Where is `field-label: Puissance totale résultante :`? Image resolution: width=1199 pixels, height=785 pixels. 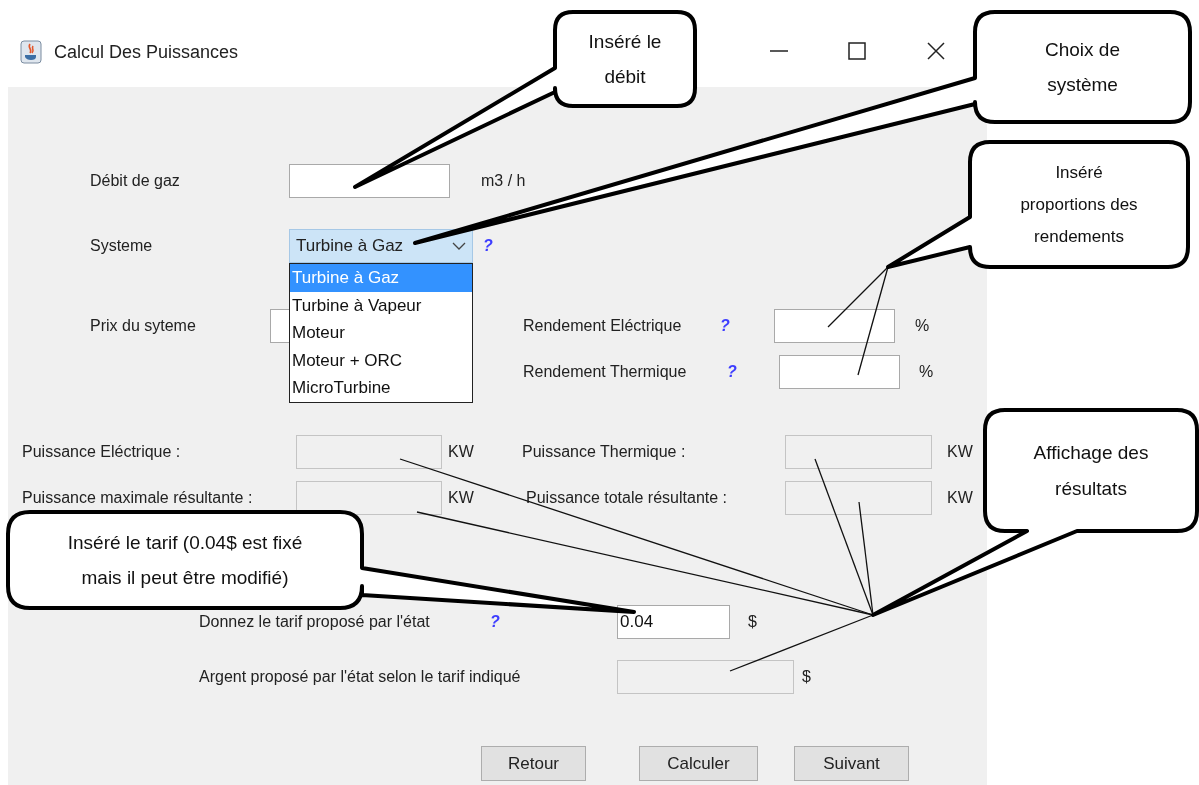 field-label: Puissance totale résultante : is located at coordinates (627, 498).